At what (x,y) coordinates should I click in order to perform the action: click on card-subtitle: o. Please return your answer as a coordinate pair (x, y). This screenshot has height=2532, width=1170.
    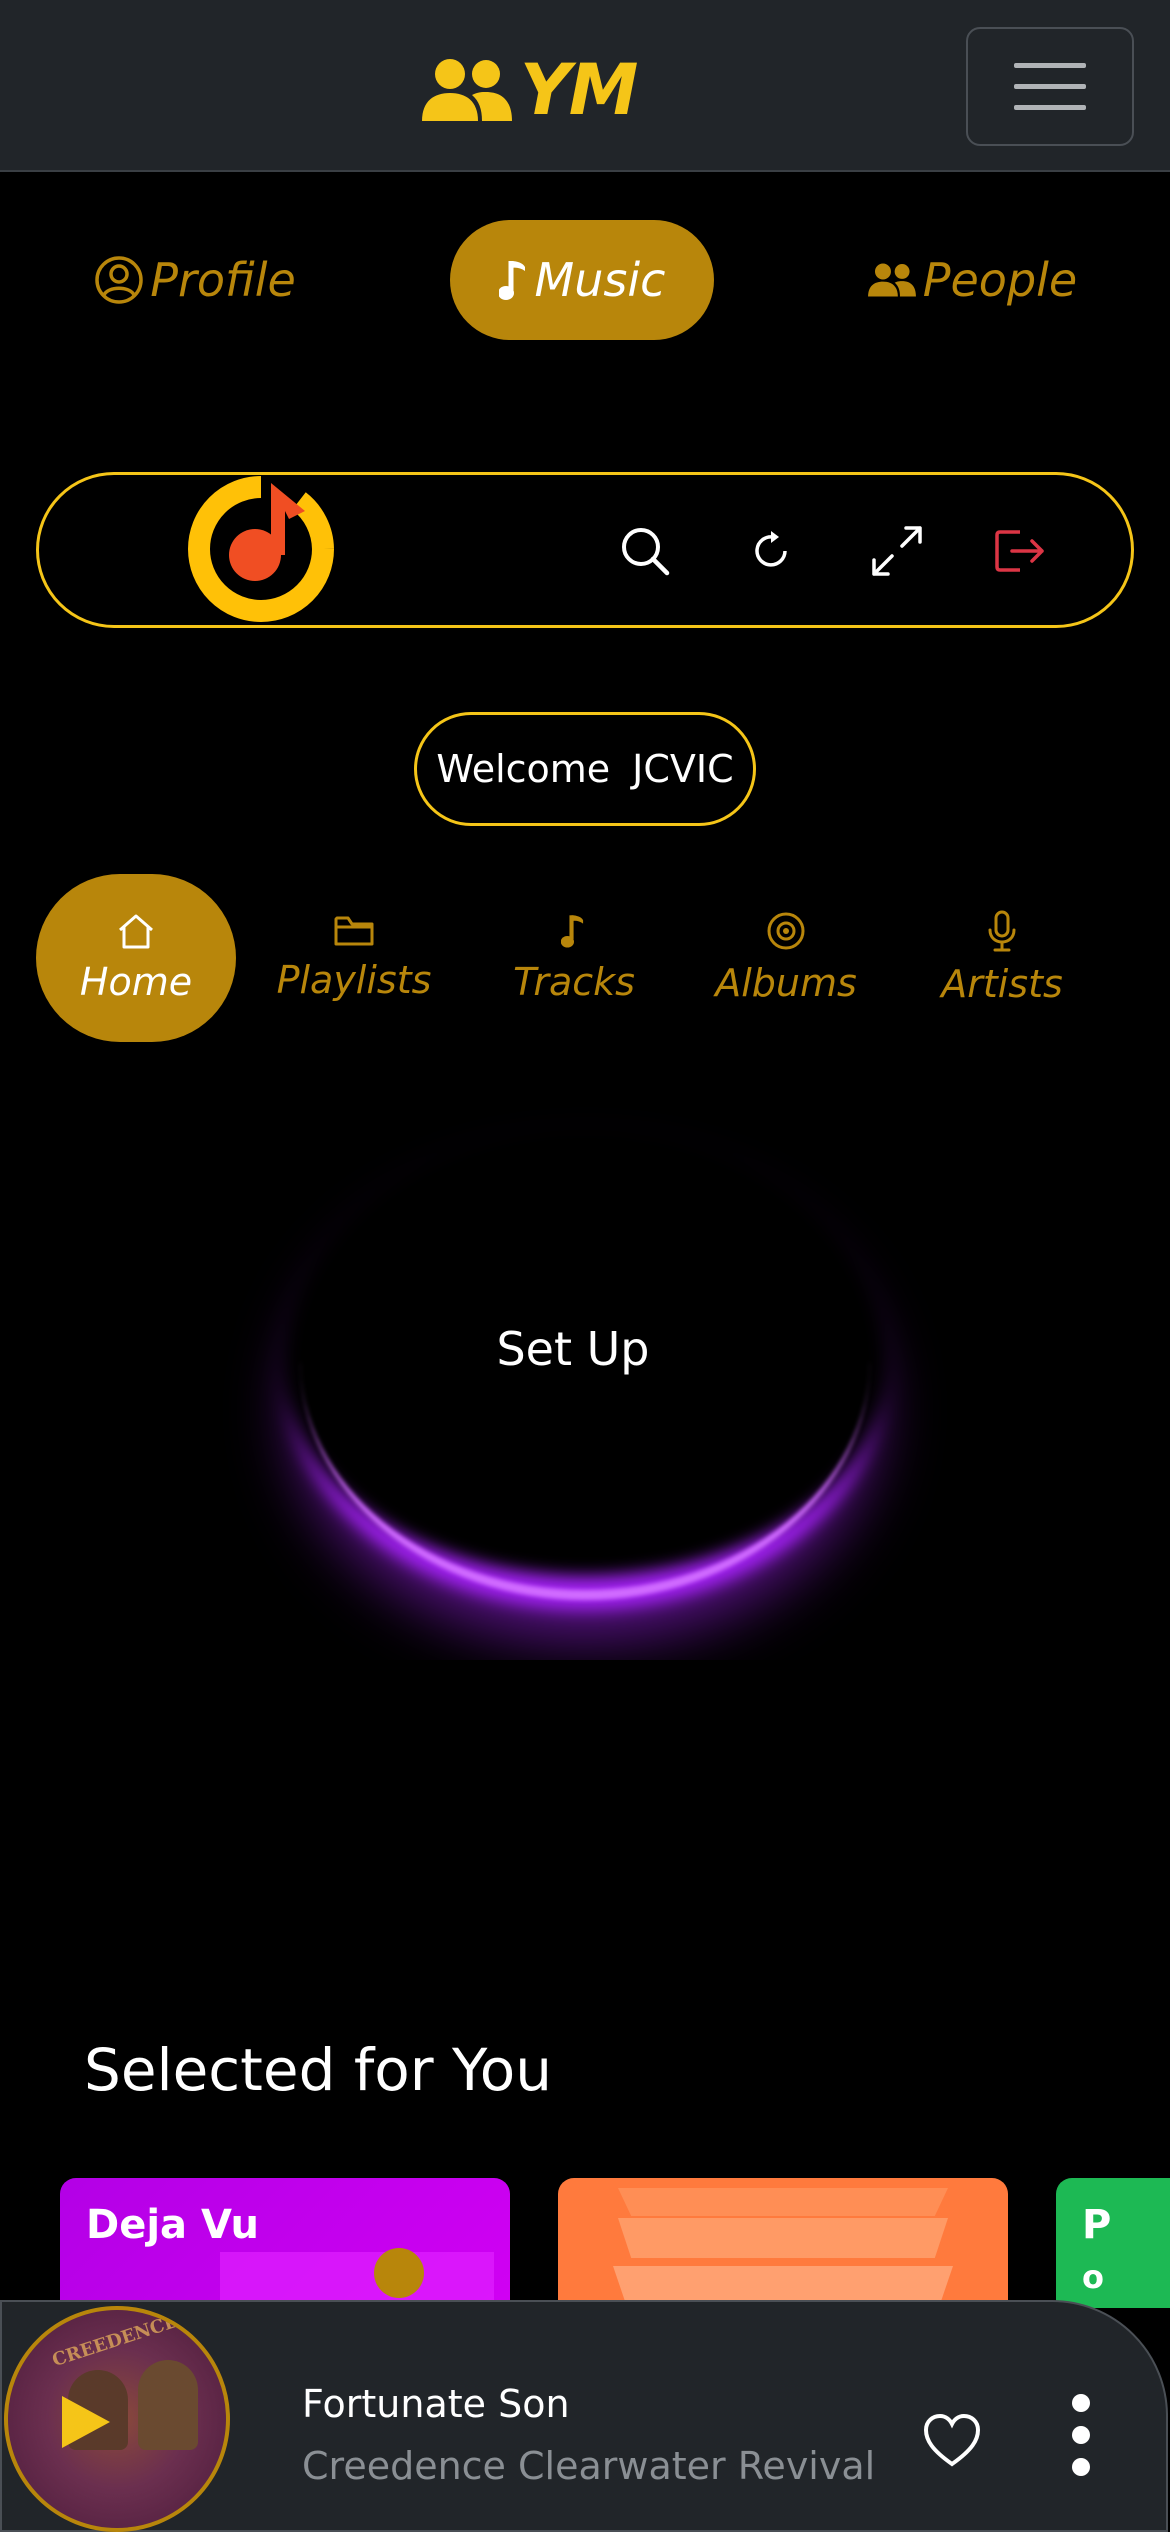
    Looking at the image, I should click on (1093, 2277).